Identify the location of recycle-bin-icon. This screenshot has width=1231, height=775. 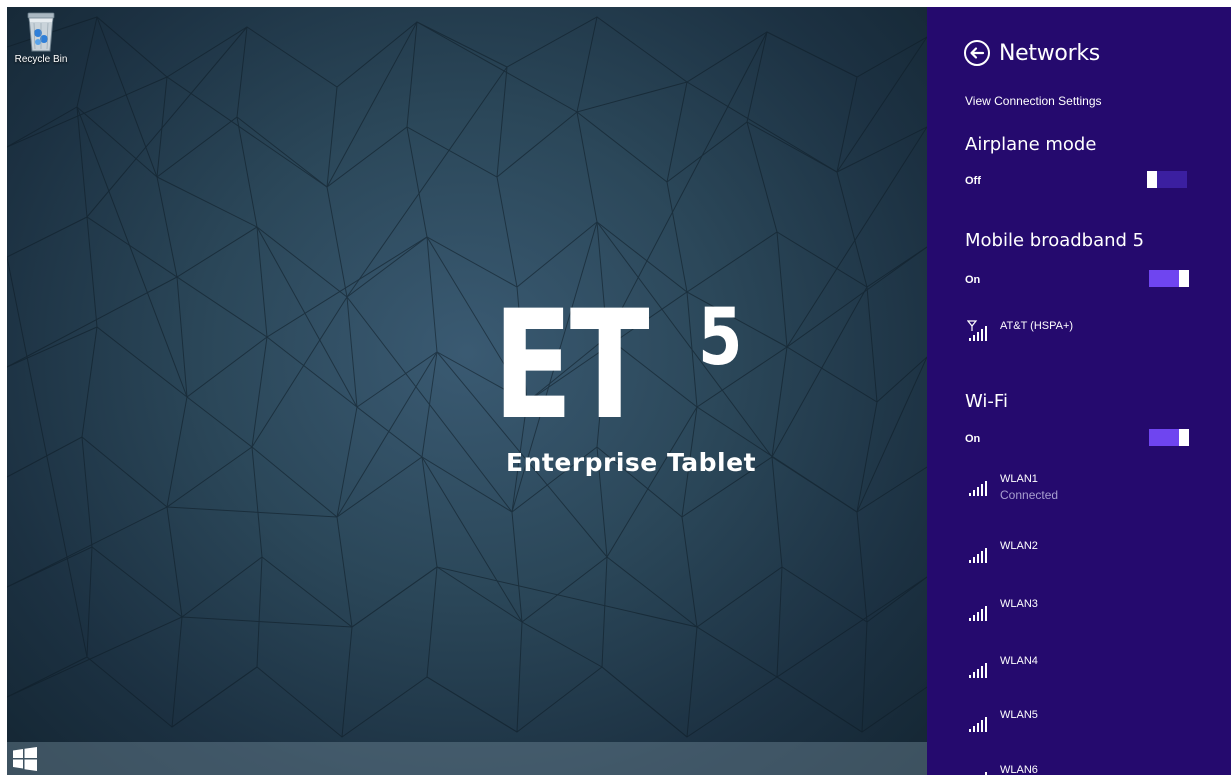
(41, 32).